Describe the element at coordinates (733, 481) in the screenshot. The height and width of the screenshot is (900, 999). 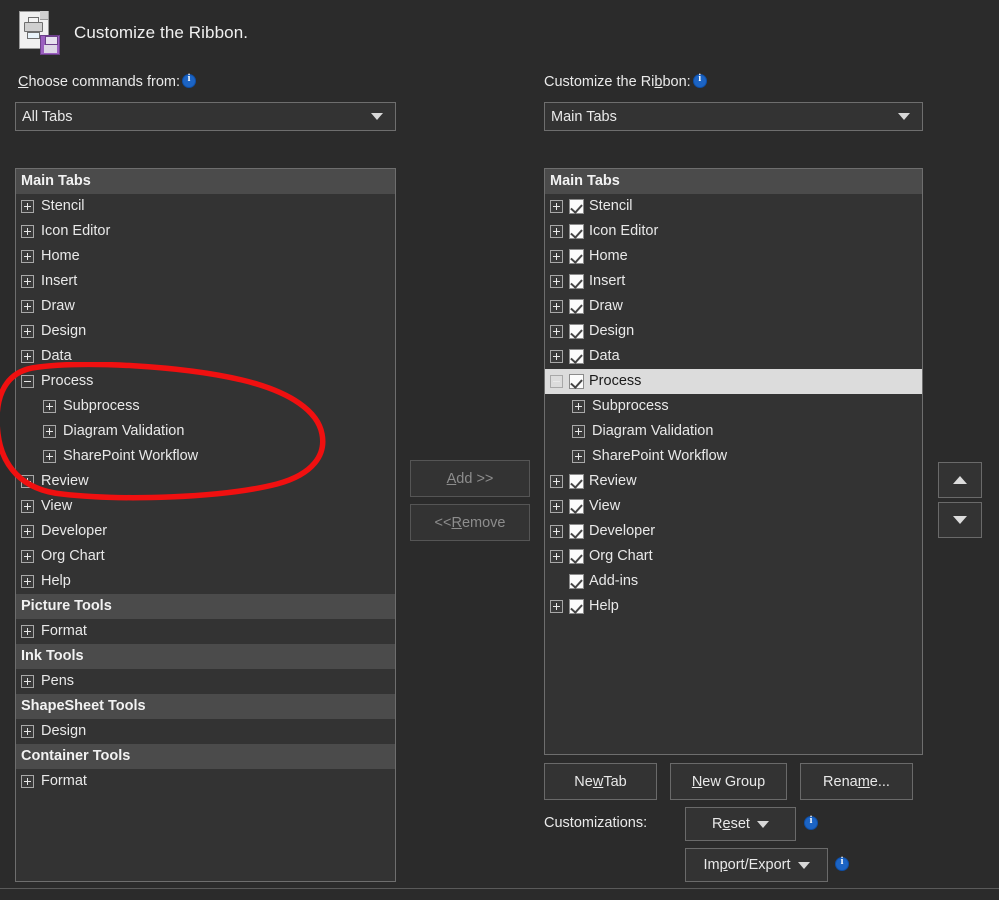
I see `tree-row: Review` at that location.